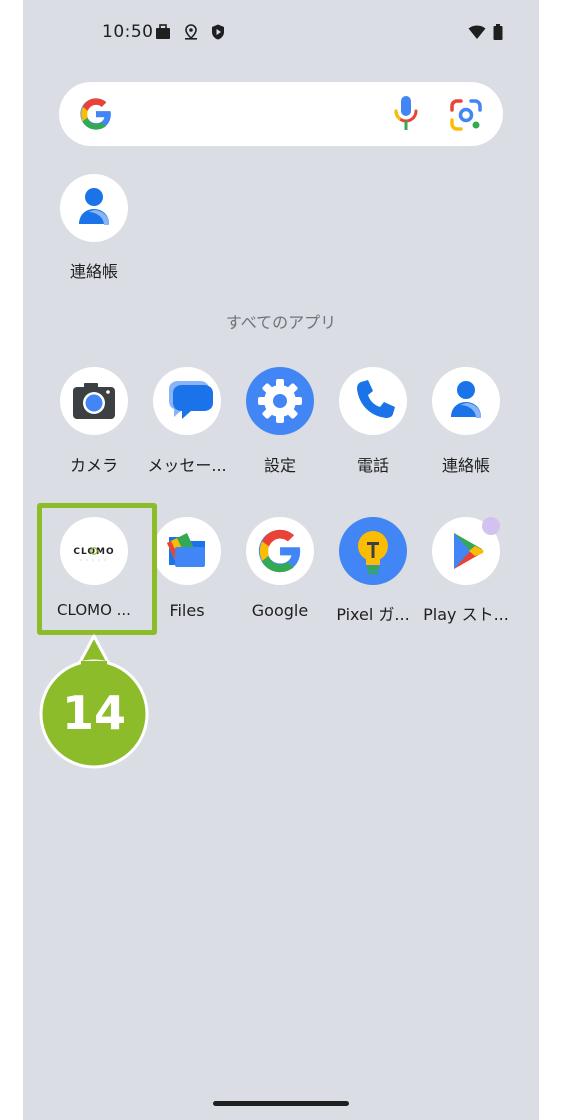 The width and height of the screenshot is (562, 1120). Describe the element at coordinates (97, 569) in the screenshot. I see `highlight-frame` at that location.